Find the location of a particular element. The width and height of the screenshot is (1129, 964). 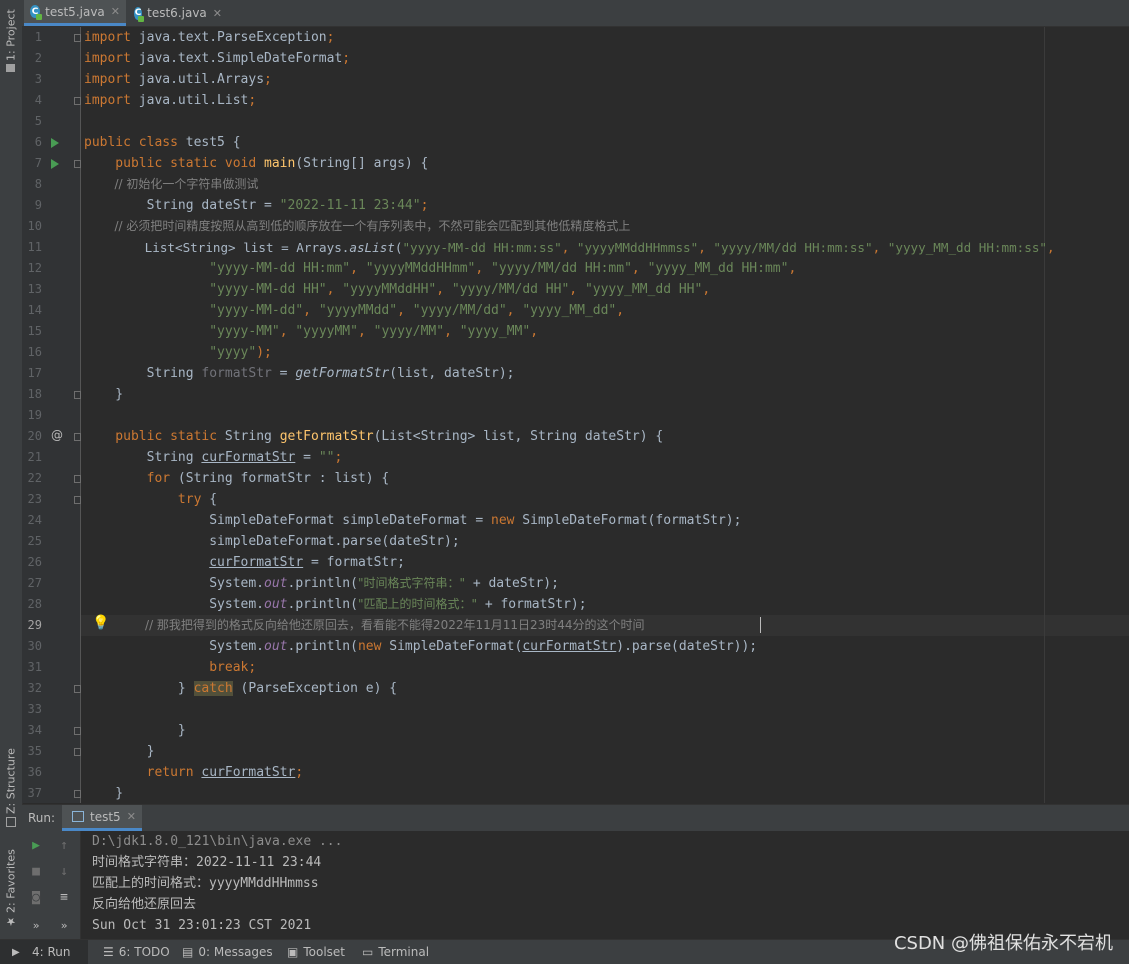

line-number: 10 is located at coordinates (34, 226).